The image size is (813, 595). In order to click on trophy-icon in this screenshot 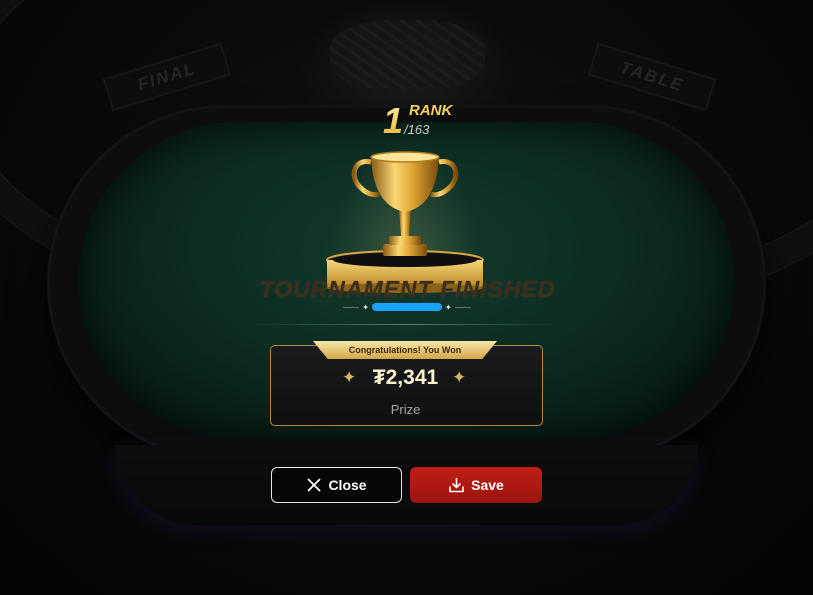, I will do `click(405, 222)`.